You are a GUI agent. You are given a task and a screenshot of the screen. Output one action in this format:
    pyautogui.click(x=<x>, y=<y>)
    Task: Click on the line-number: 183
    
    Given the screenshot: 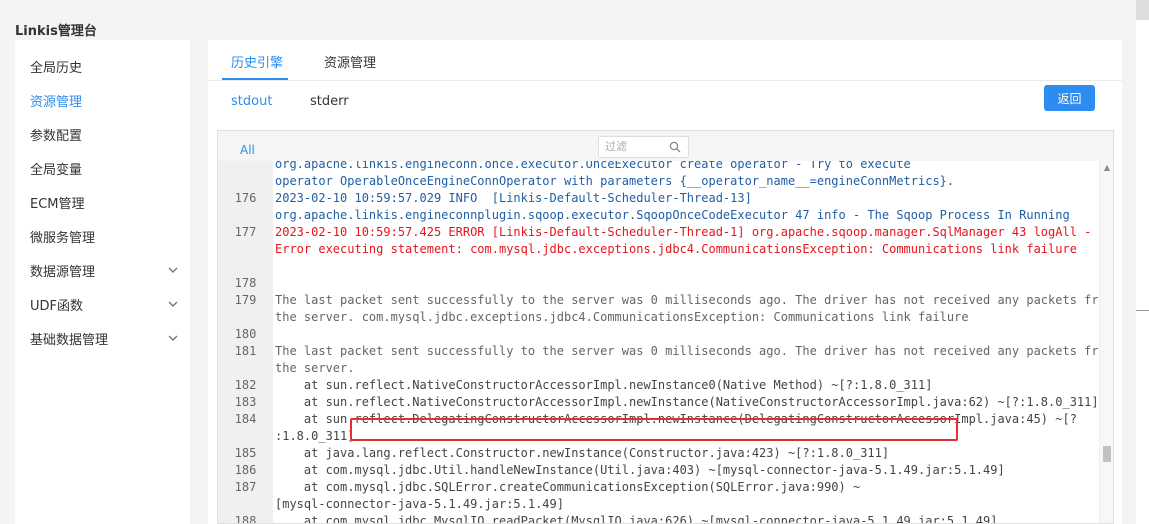 What is the action you would take?
    pyautogui.click(x=245, y=402)
    